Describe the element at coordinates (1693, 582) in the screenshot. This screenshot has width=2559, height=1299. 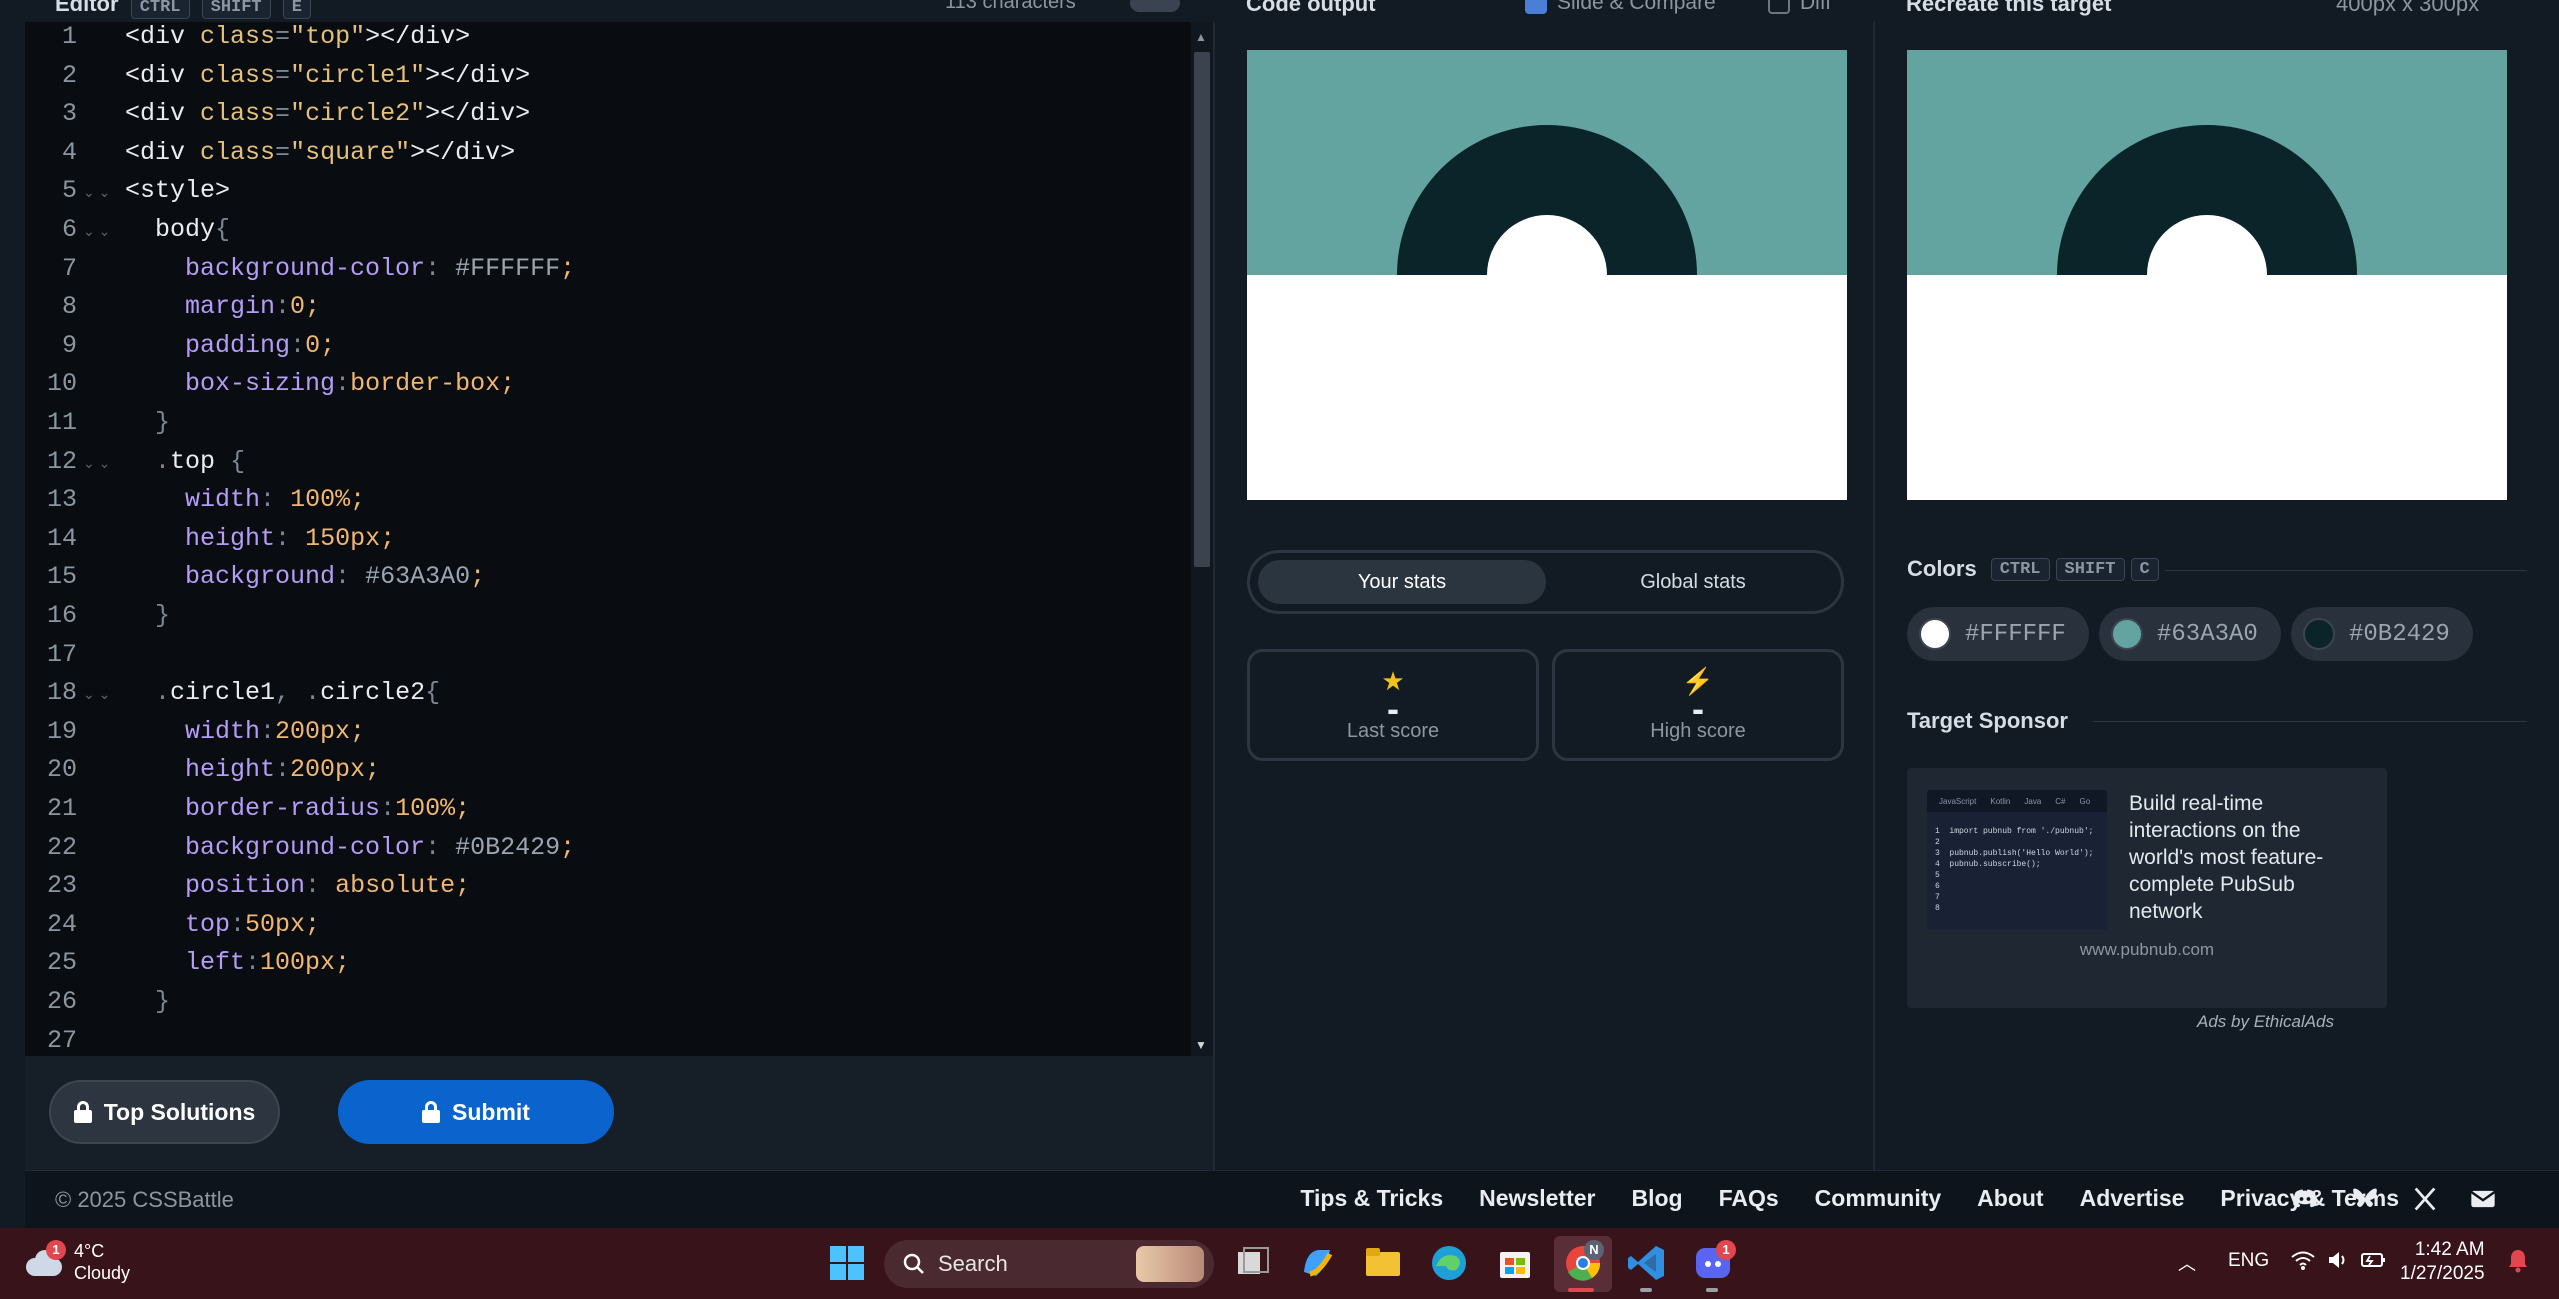
I see `tab-global-stats: Global stats` at that location.